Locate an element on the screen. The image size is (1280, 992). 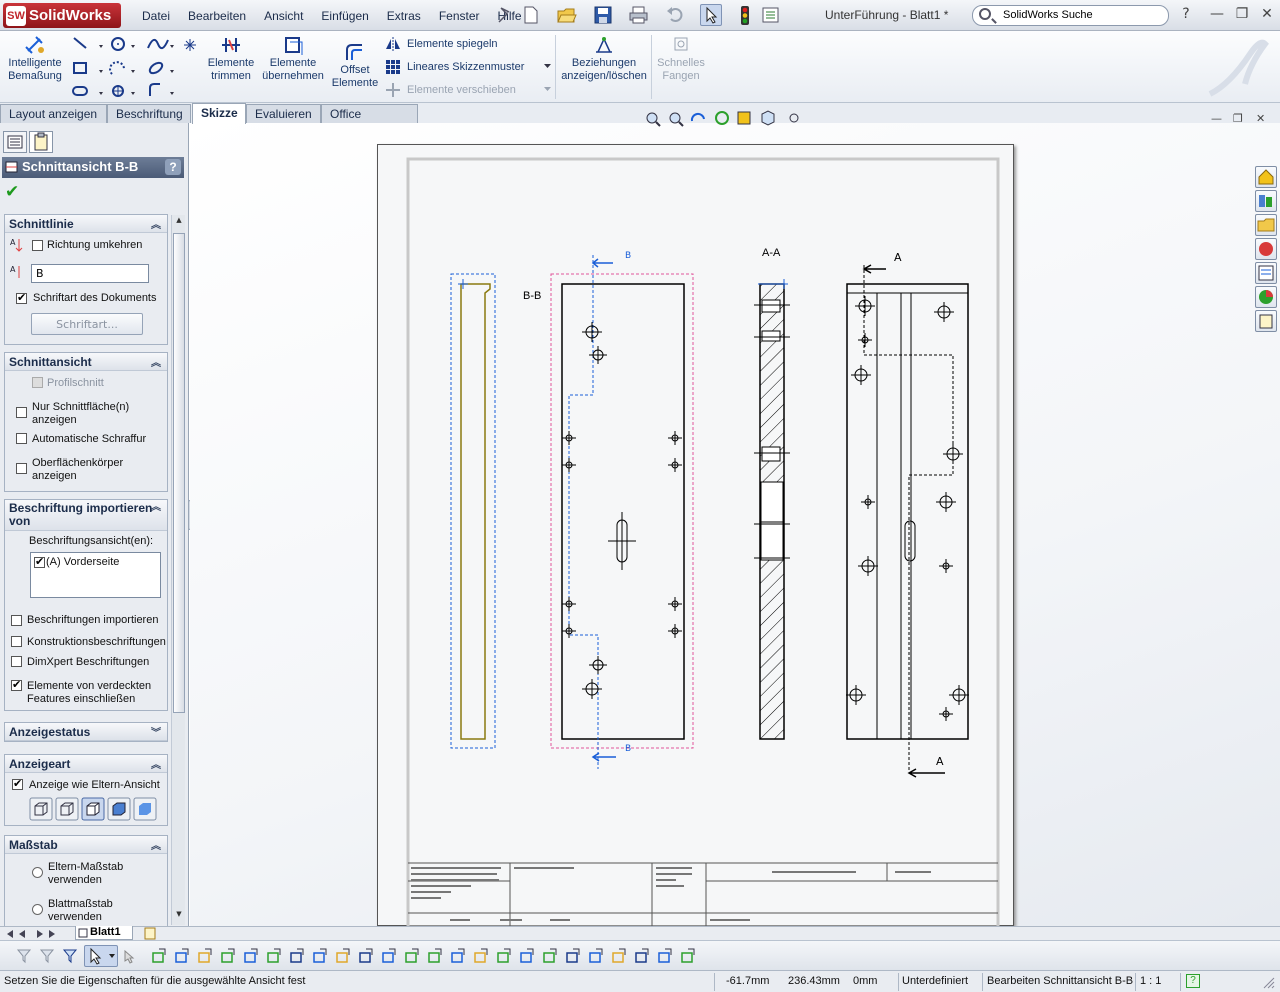
filter-cosmetic-thread-icon is located at coordinates (481, 956).